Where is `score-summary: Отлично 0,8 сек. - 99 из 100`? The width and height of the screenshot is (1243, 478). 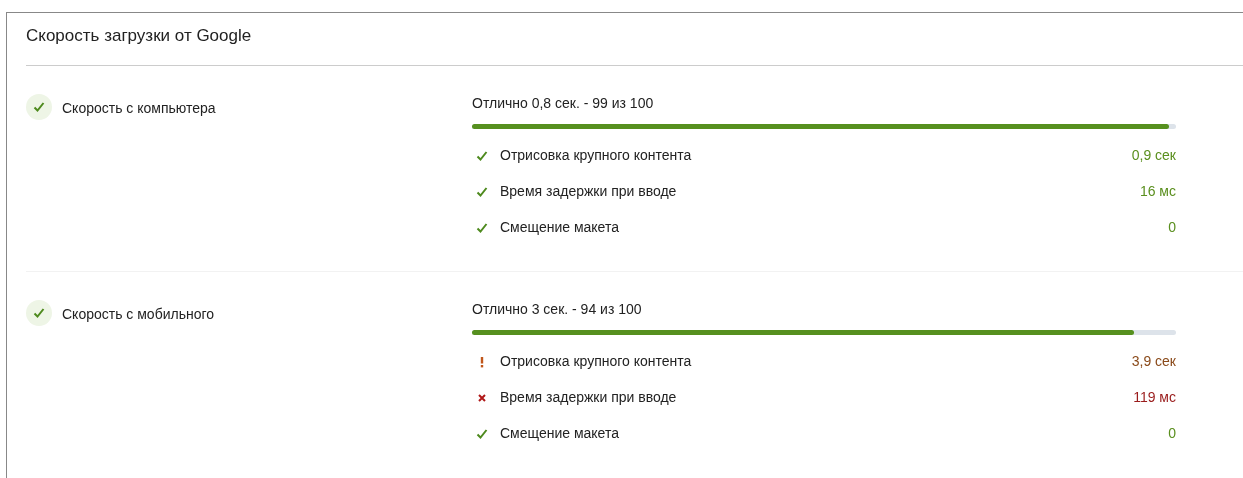
score-summary: Отлично 0,8 сек. - 99 из 100 is located at coordinates (563, 103).